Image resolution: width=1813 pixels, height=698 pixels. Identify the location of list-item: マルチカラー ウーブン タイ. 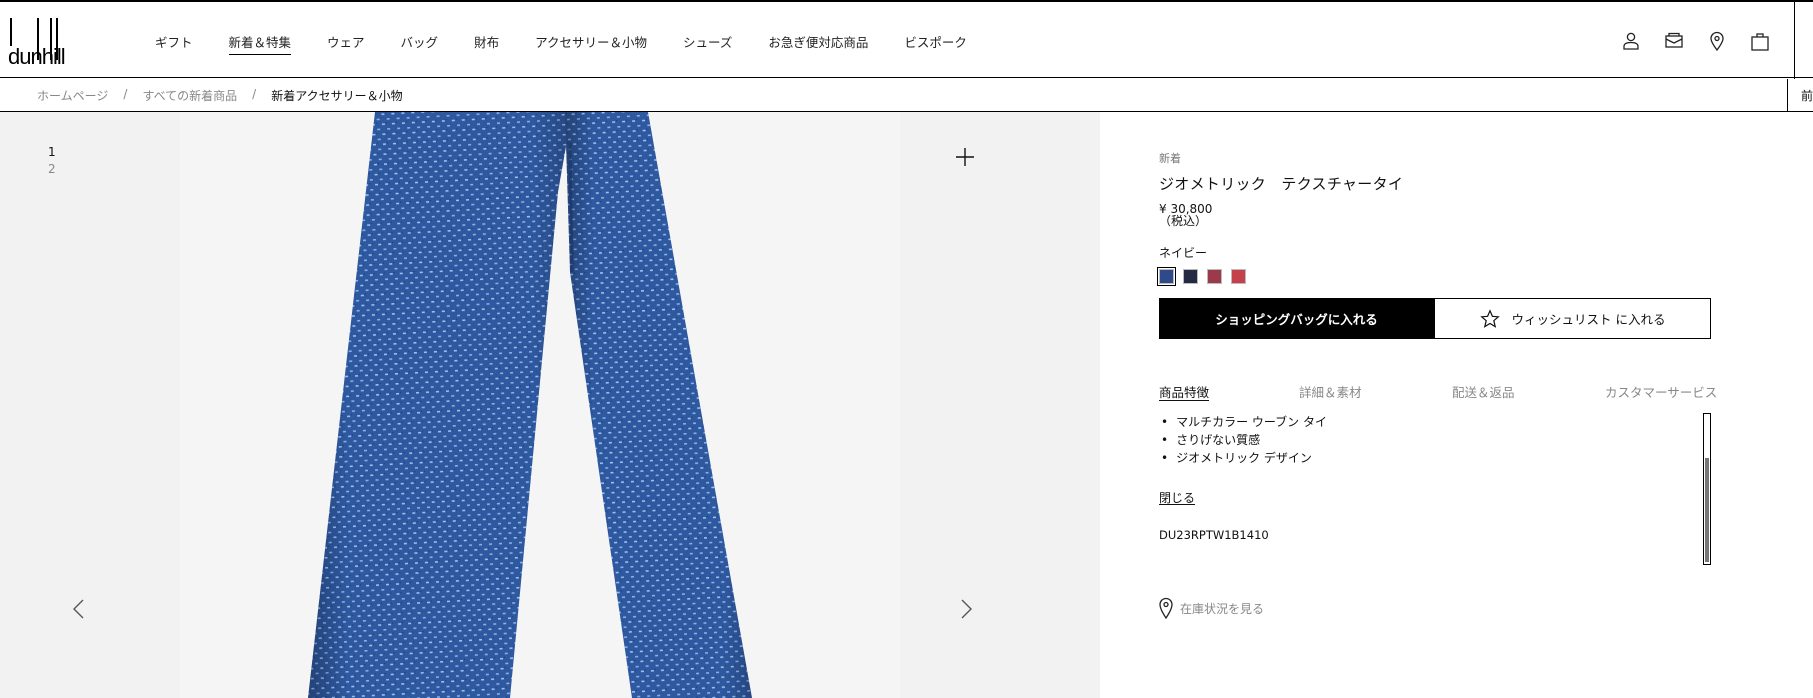
(1243, 422).